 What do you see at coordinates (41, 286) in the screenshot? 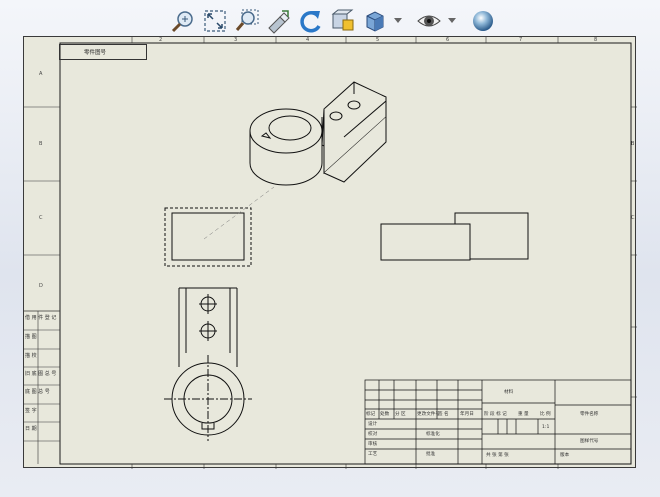
I see `zone-label: D` at bounding box center [41, 286].